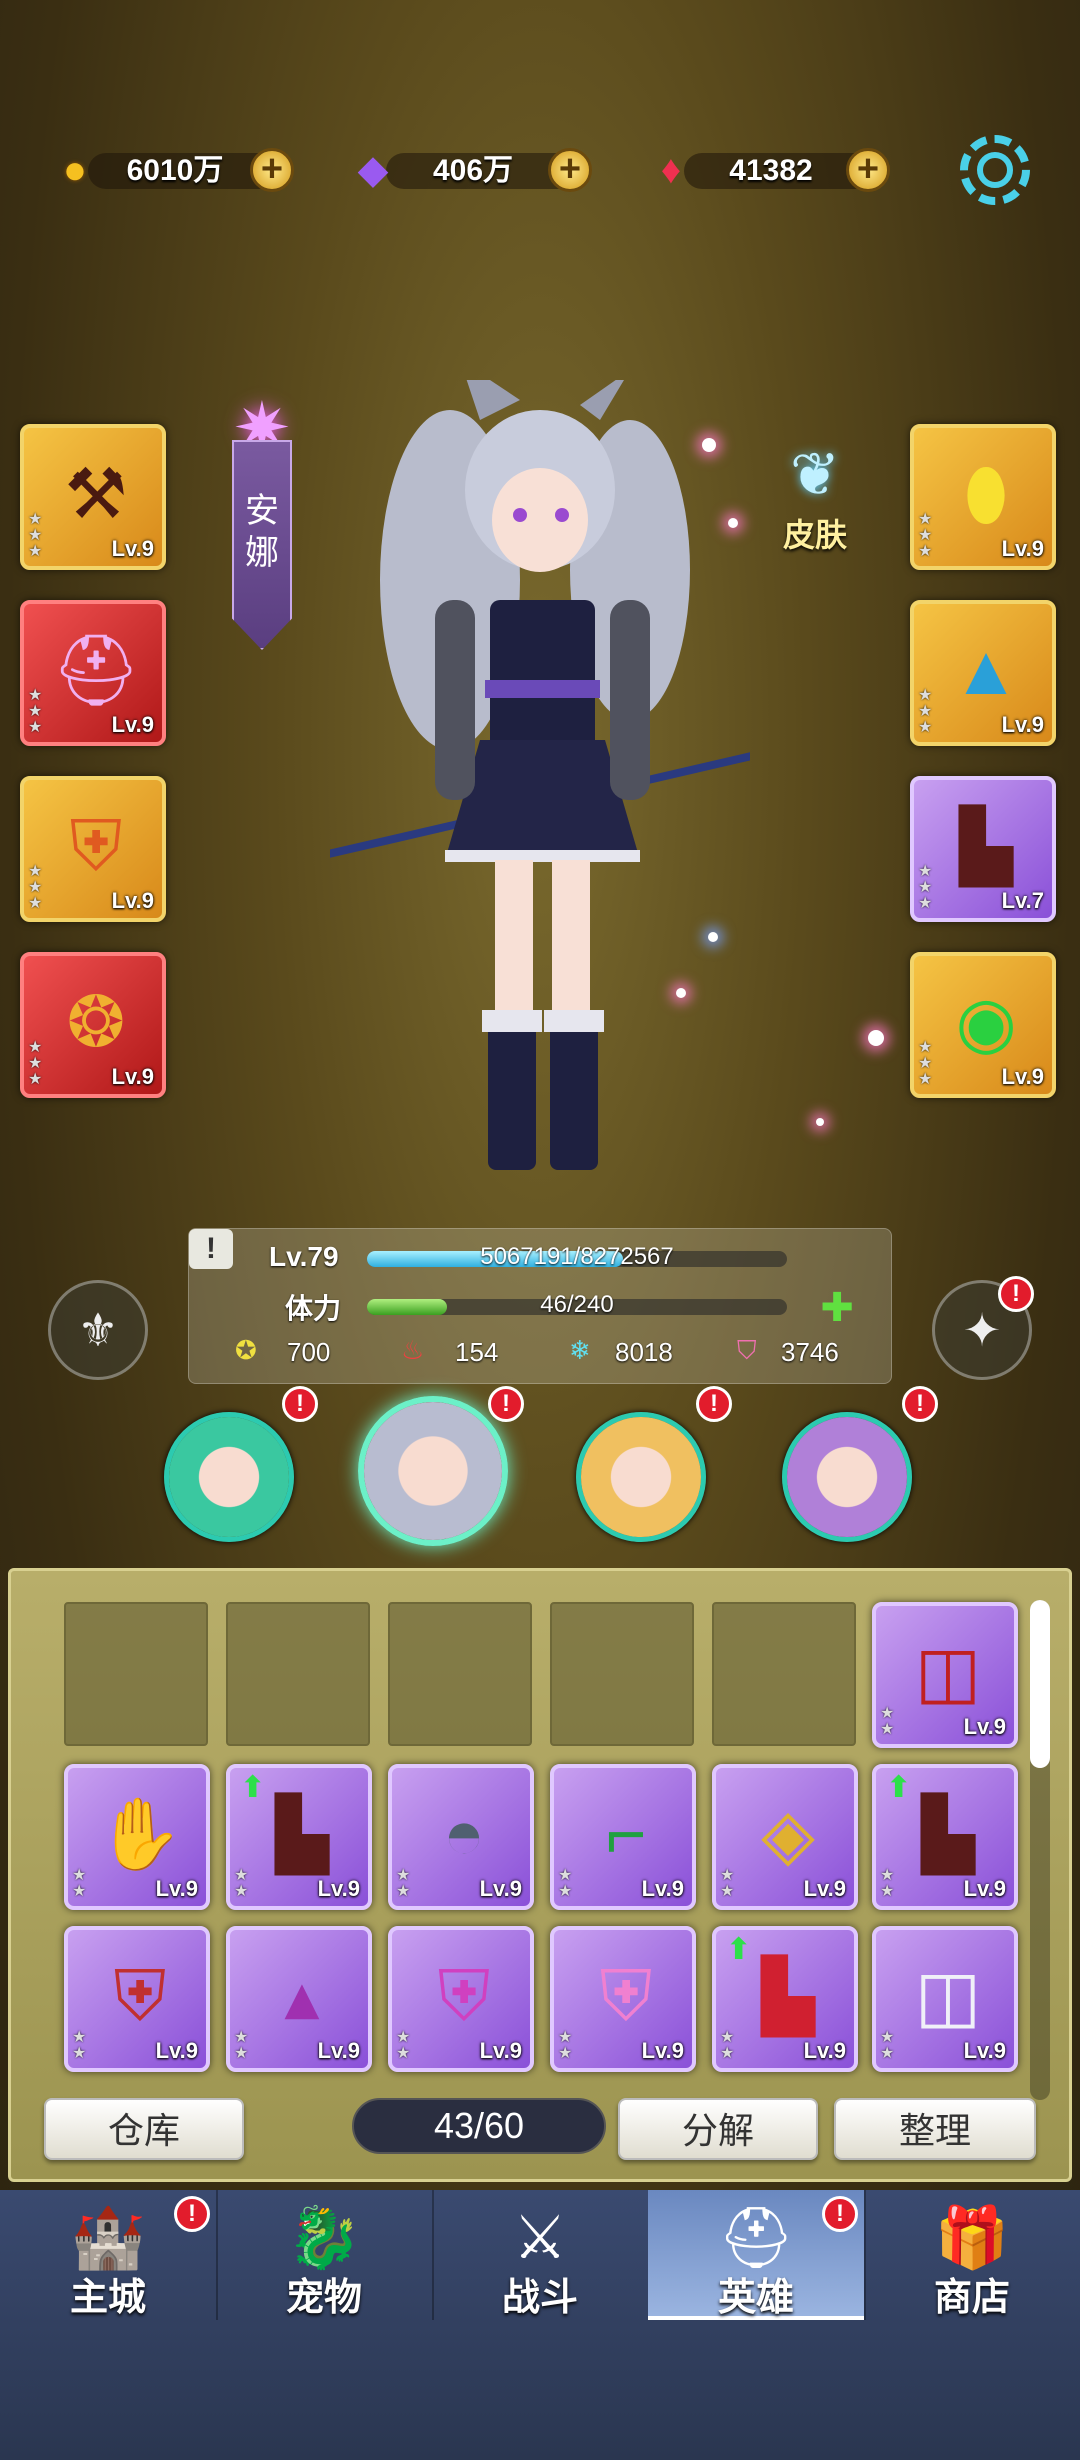 The height and width of the screenshot is (2460, 1080). Describe the element at coordinates (626, 1834) in the screenshot. I see `gun-icon: ⌐` at that location.